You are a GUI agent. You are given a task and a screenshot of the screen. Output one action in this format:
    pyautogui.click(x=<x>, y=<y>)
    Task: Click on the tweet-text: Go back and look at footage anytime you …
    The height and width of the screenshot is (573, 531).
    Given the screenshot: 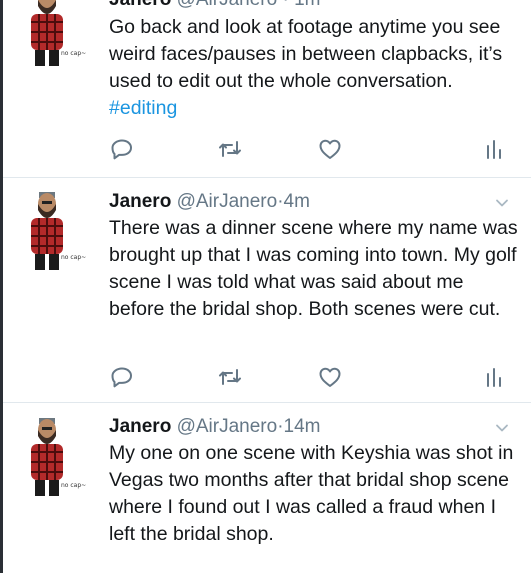 What is the action you would take?
    pyautogui.click(x=314, y=68)
    